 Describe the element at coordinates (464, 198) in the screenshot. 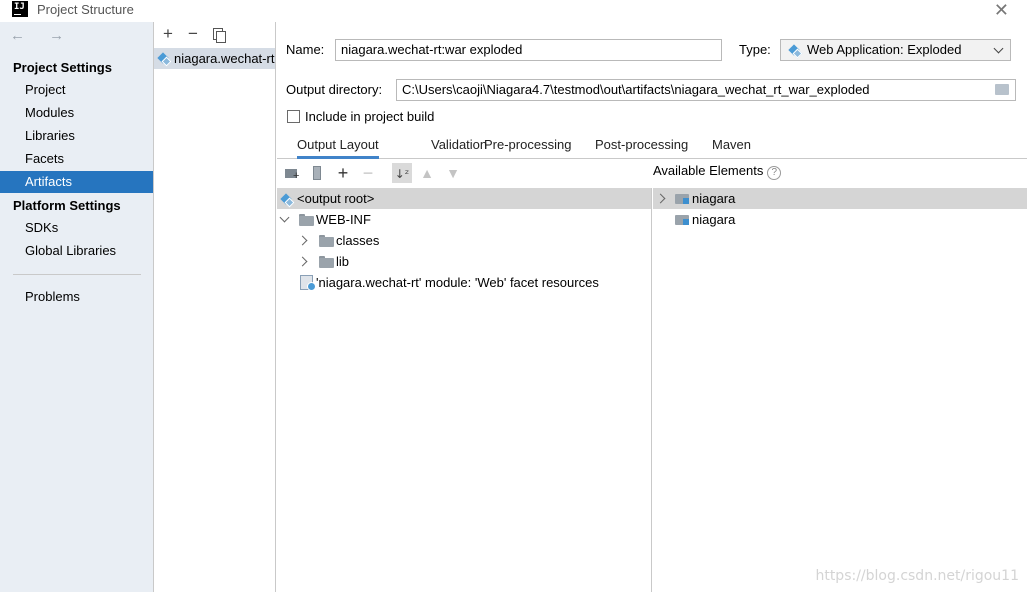

I see `tree-row-output-root: <output root>` at that location.